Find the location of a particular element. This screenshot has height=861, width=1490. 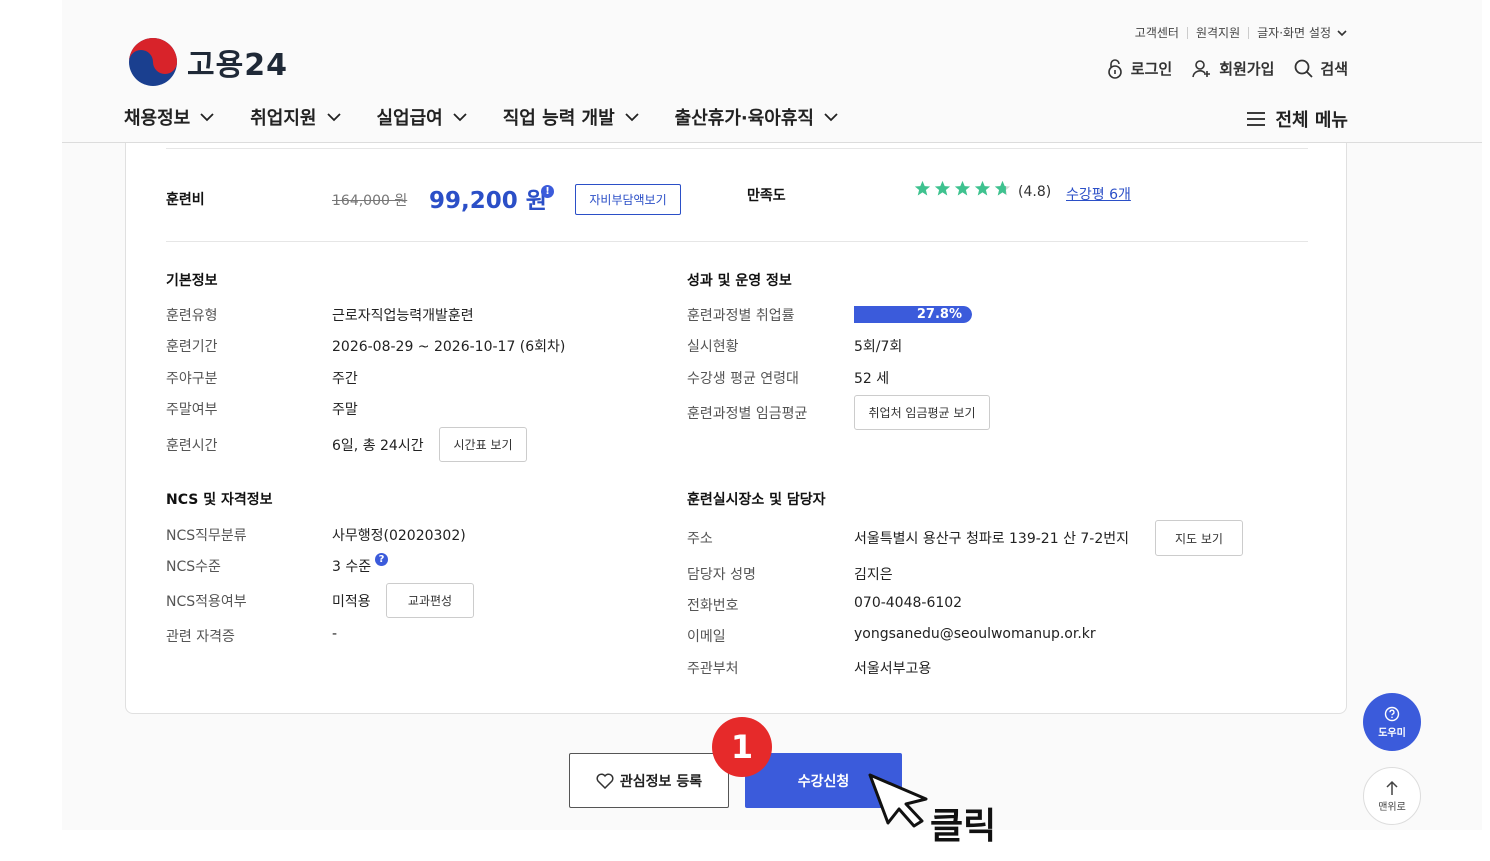

training-period-label: 훈련기간 is located at coordinates (192, 347).